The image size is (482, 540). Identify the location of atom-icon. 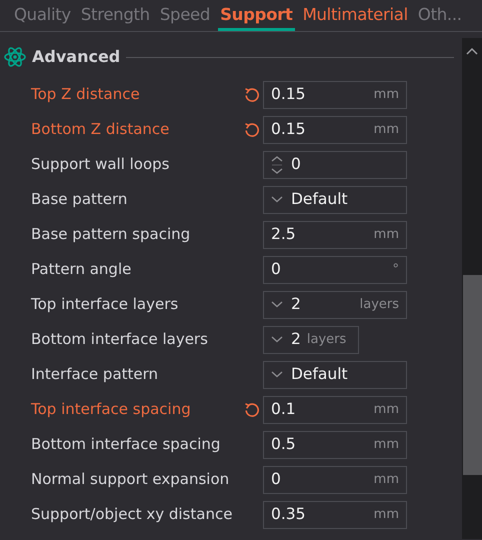
(15, 57).